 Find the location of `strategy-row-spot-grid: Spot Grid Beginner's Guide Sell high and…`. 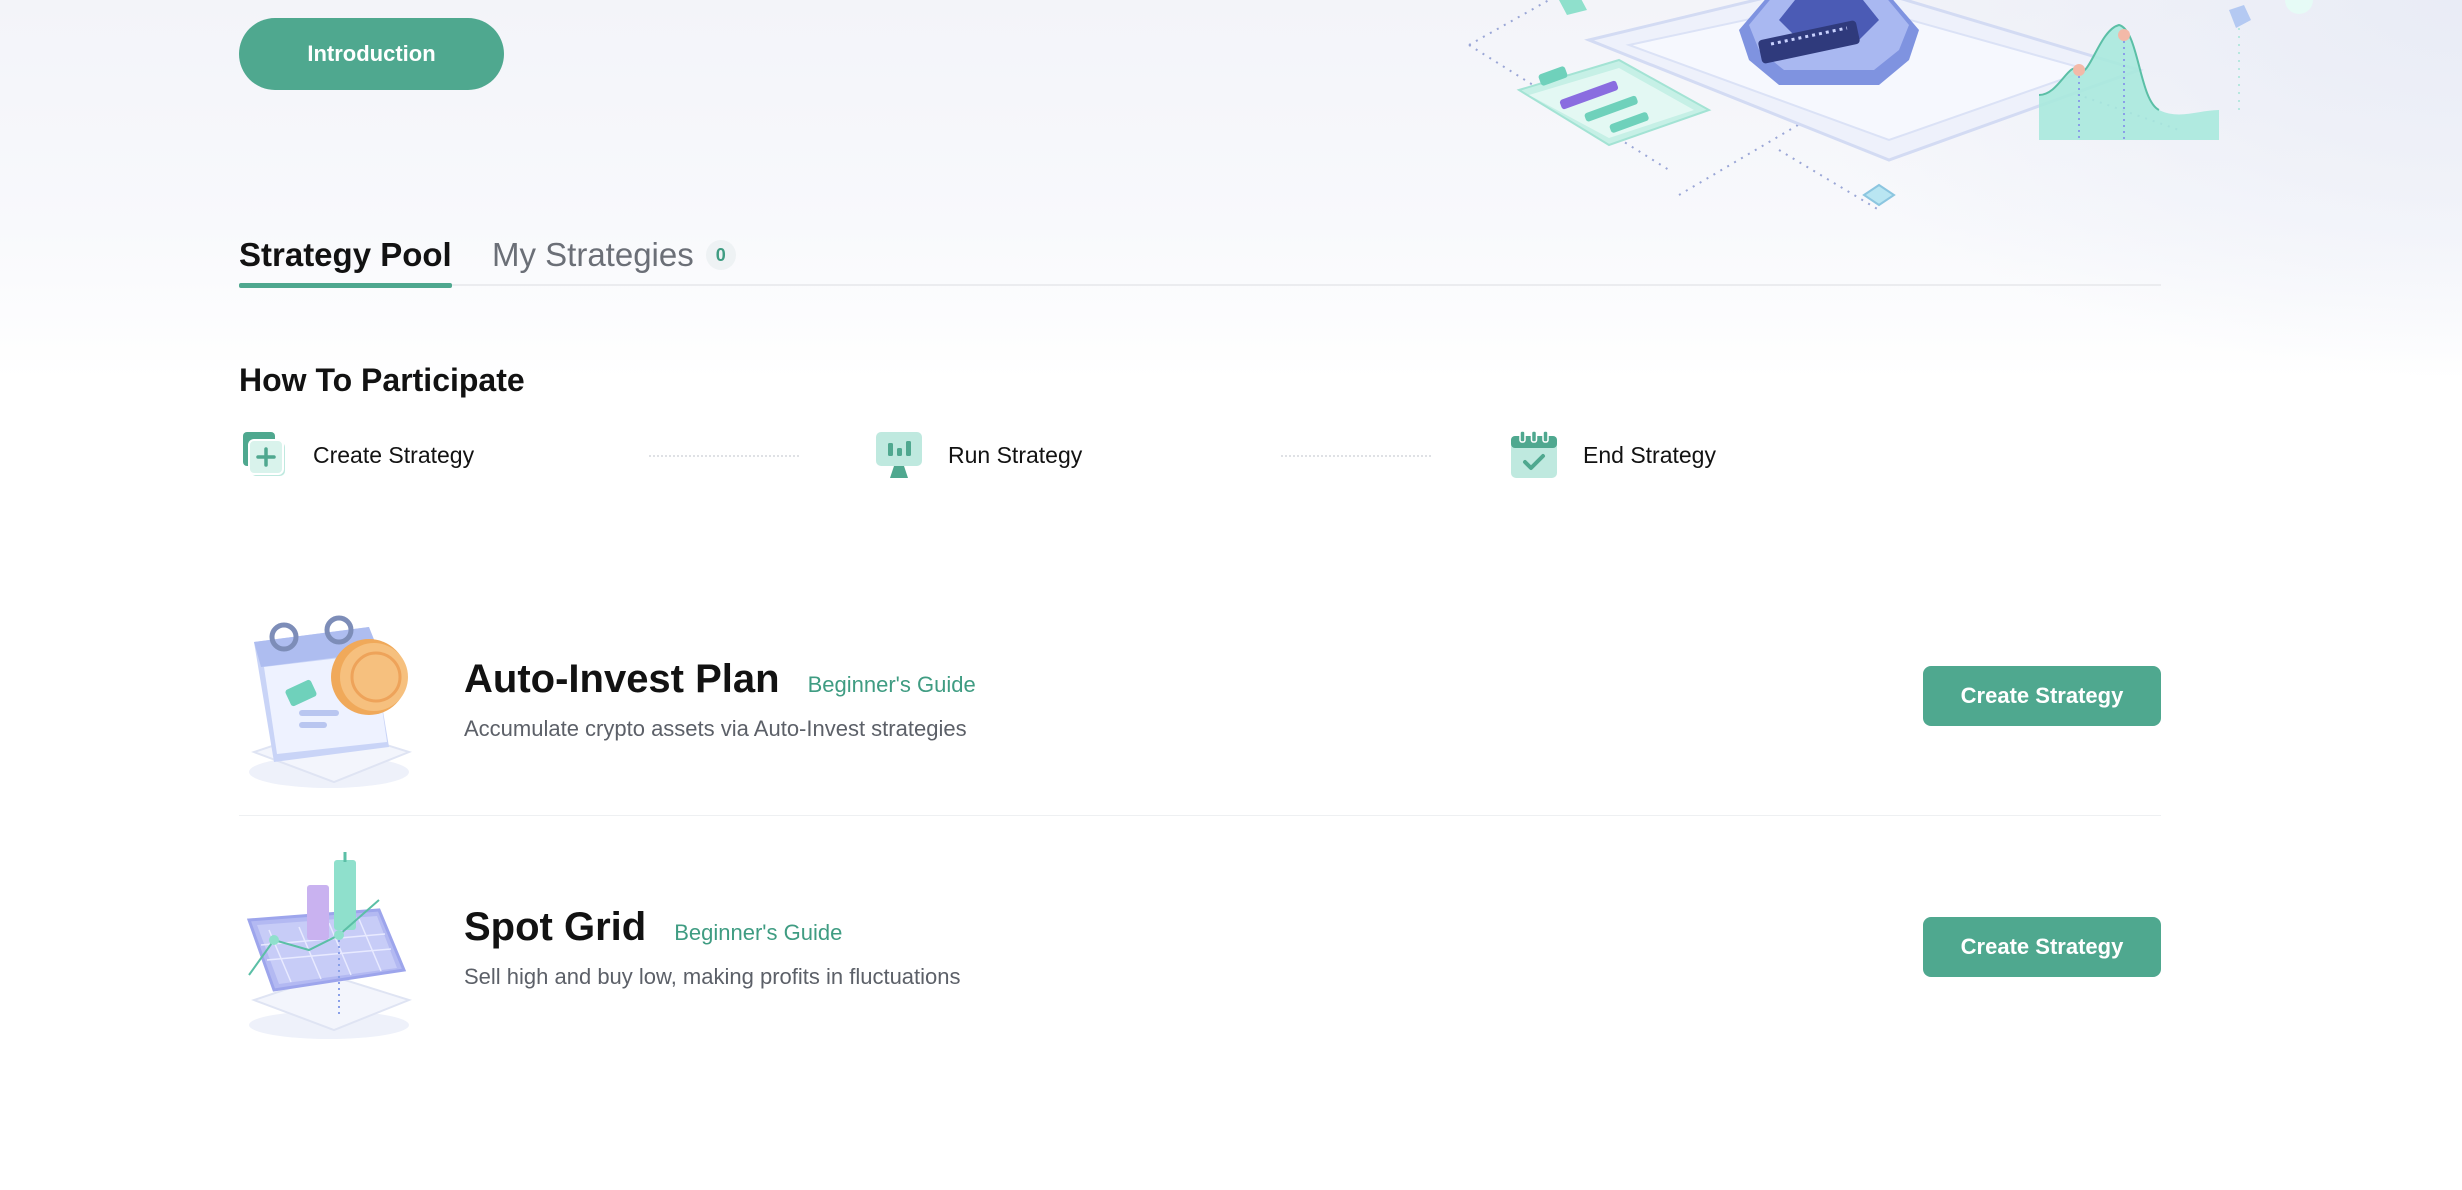

strategy-row-spot-grid: Spot Grid Beginner's Guide Sell high and… is located at coordinates (1200, 950).